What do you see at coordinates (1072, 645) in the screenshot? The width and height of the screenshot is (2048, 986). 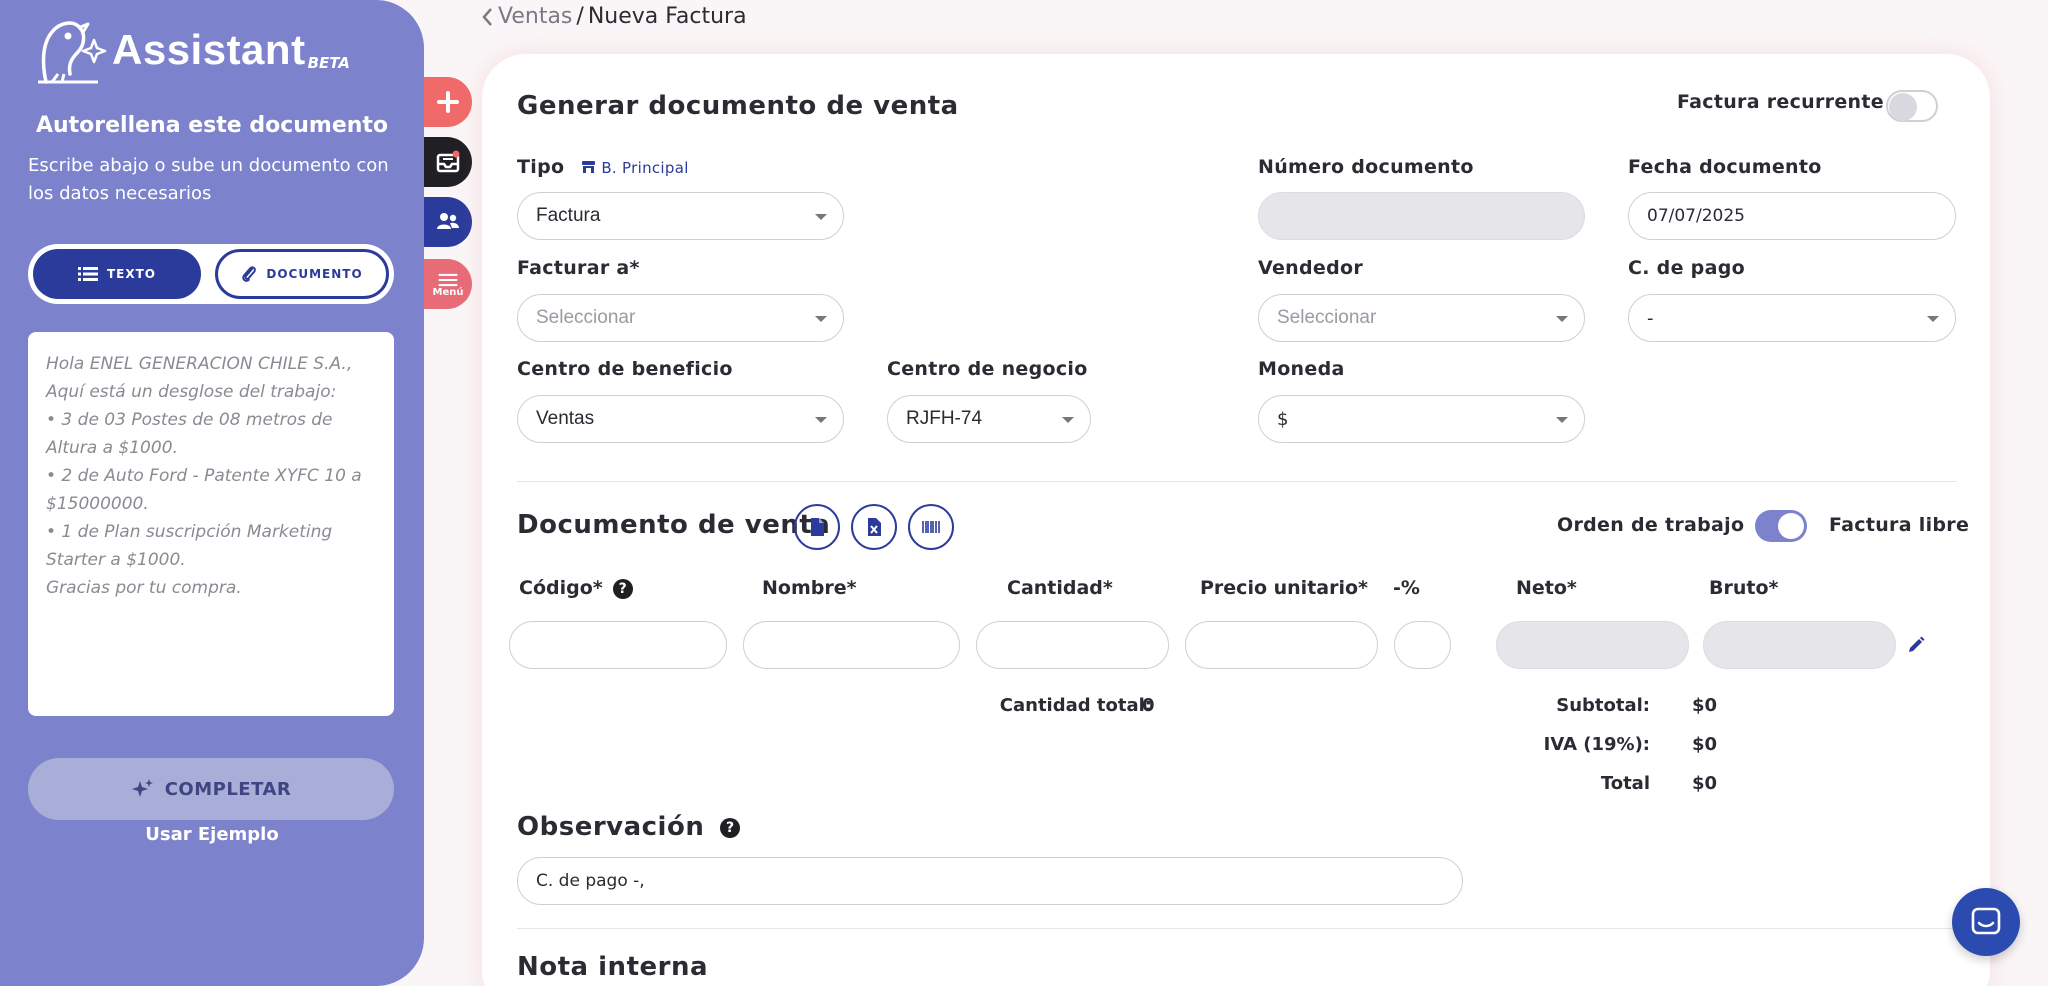 I see `cantidad-input` at bounding box center [1072, 645].